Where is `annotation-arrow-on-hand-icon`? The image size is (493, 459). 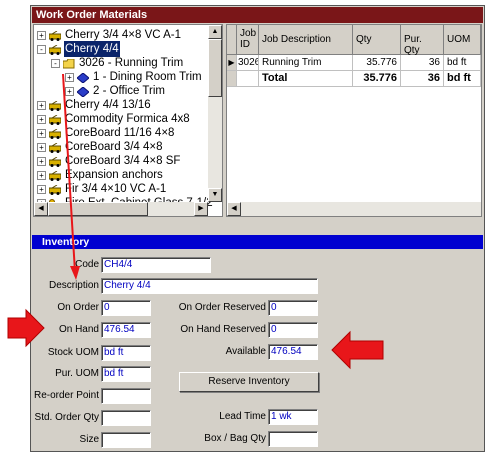 annotation-arrow-on-hand-icon is located at coordinates (26, 328).